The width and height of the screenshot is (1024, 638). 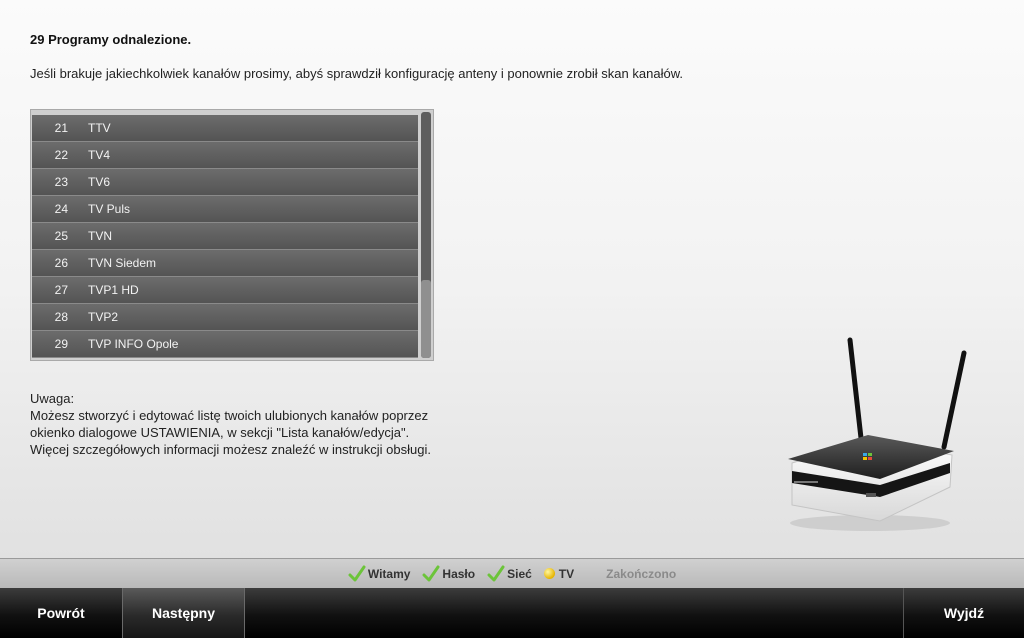 What do you see at coordinates (870, 437) in the screenshot?
I see `router-image` at bounding box center [870, 437].